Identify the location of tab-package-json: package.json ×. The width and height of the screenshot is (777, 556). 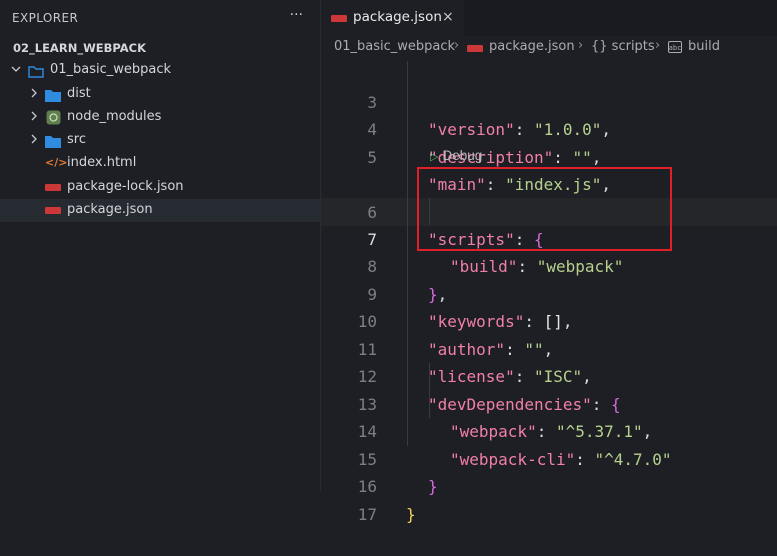
(392, 18).